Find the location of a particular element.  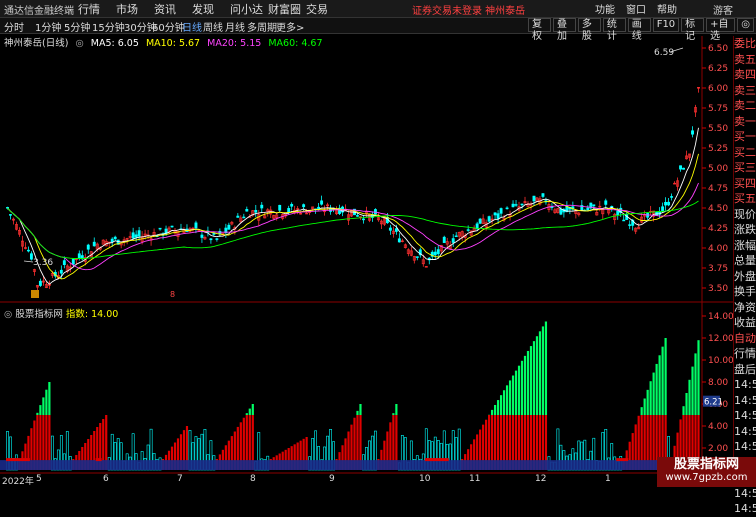

side-panel-row: 总量 is located at coordinates (745, 261).